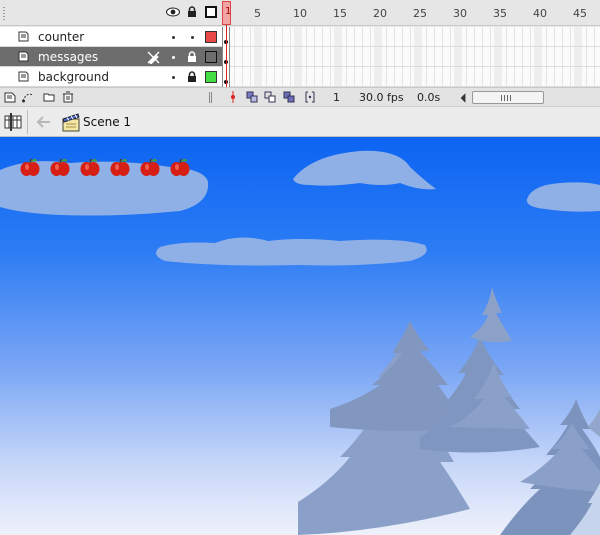  I want to click on new-layer-icon, so click(10, 97).